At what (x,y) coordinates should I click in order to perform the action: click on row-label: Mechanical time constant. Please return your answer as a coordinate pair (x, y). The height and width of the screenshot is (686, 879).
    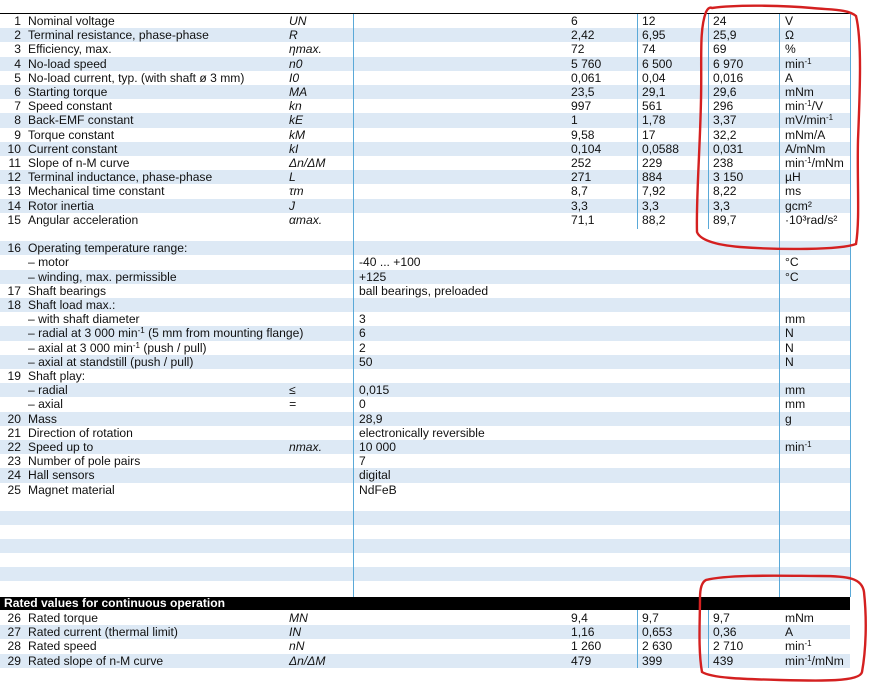
    Looking at the image, I should click on (96, 191).